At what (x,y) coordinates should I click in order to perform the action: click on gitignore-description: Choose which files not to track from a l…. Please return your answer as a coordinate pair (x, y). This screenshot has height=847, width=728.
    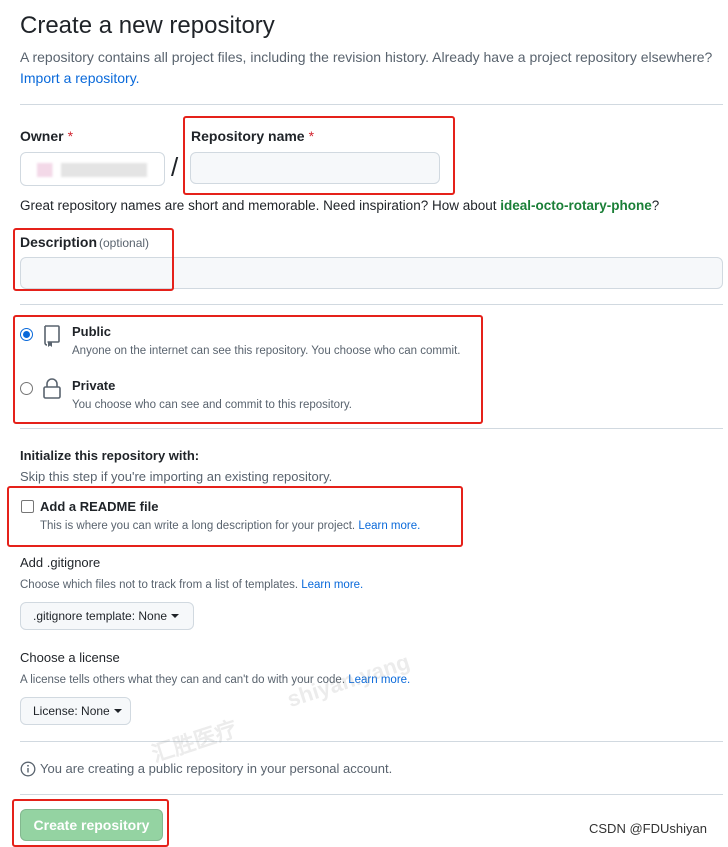
    Looking at the image, I should click on (191, 585).